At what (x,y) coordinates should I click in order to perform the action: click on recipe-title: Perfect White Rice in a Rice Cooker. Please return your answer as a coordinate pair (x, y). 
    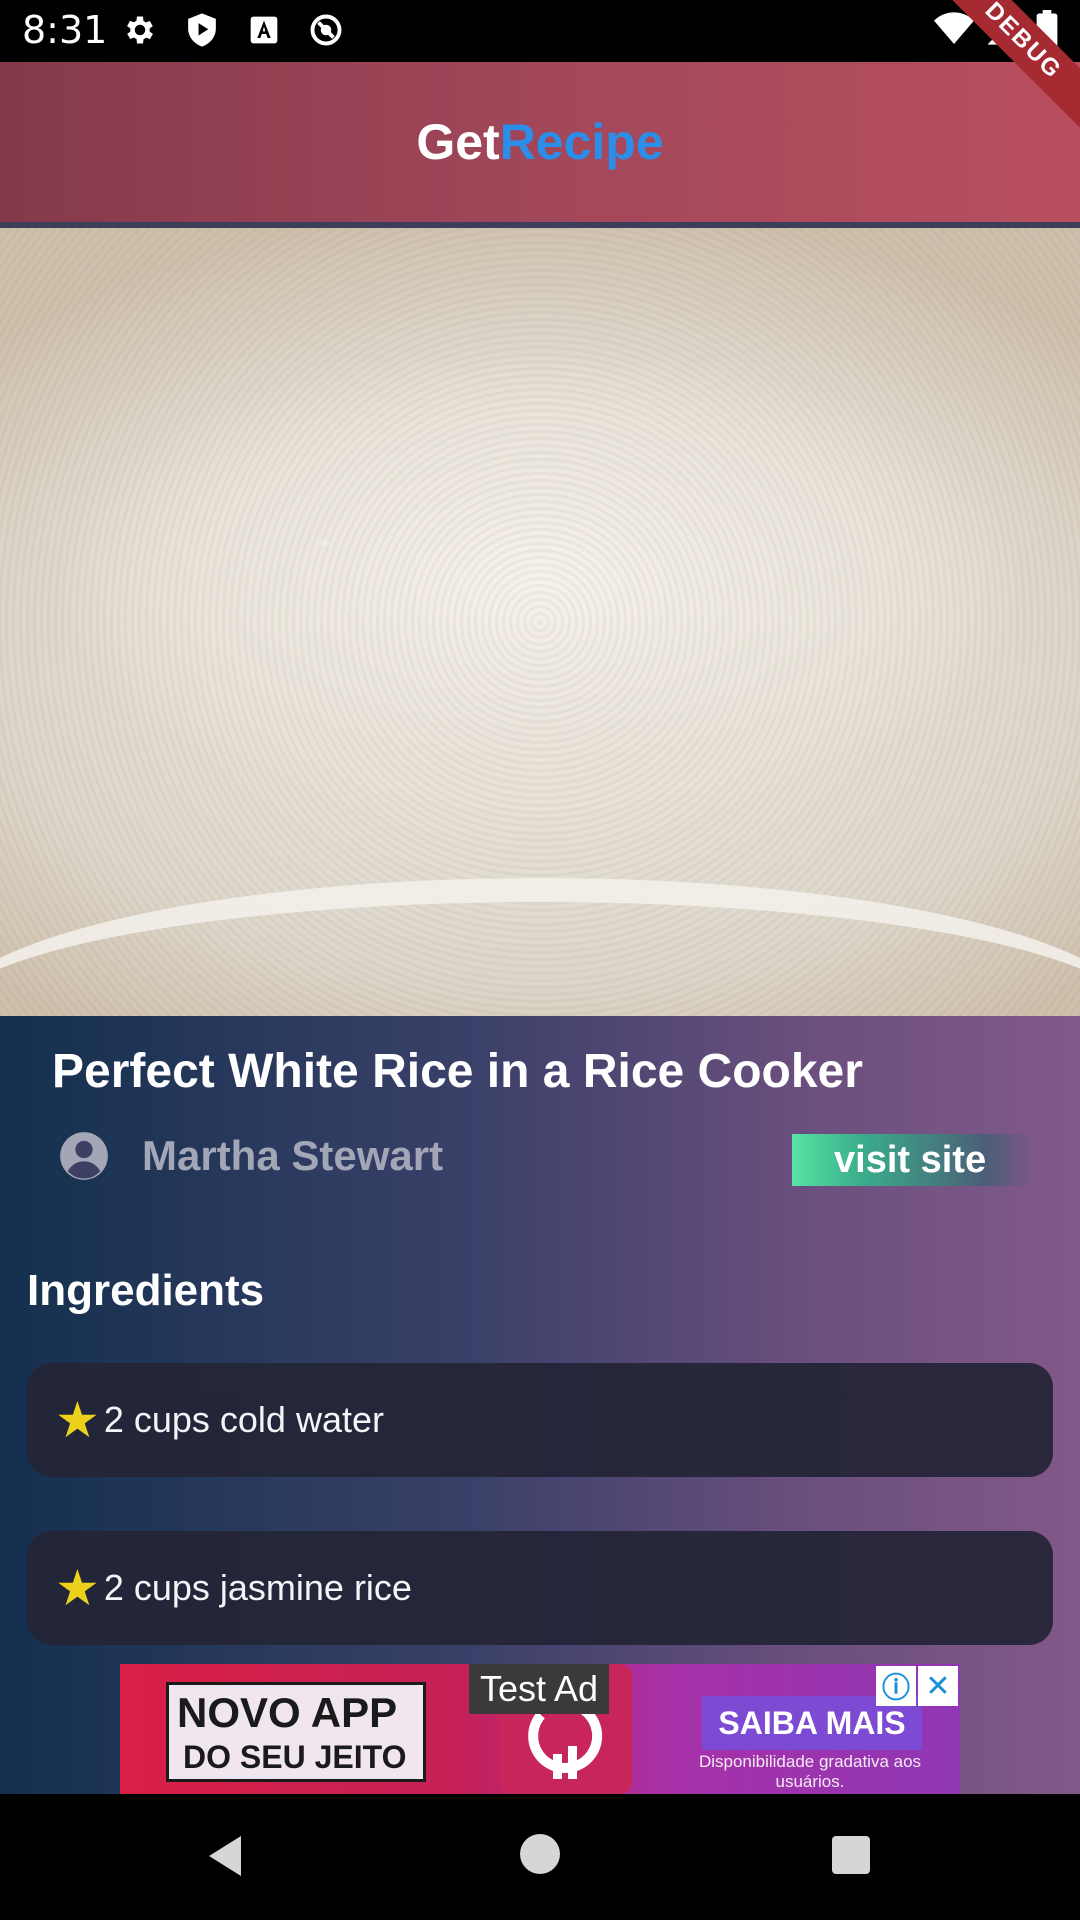
    Looking at the image, I should click on (457, 1071).